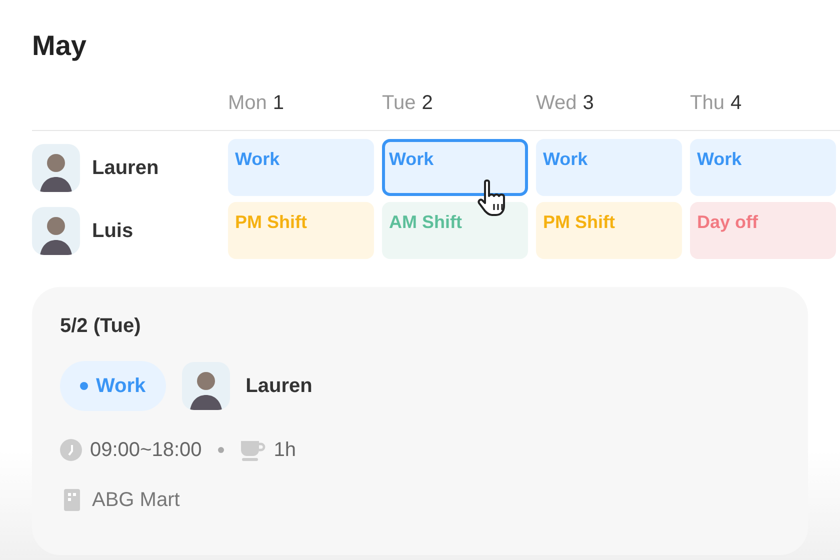 The height and width of the screenshot is (560, 840). Describe the element at coordinates (285, 450) in the screenshot. I see `break-duration: 1h` at that location.